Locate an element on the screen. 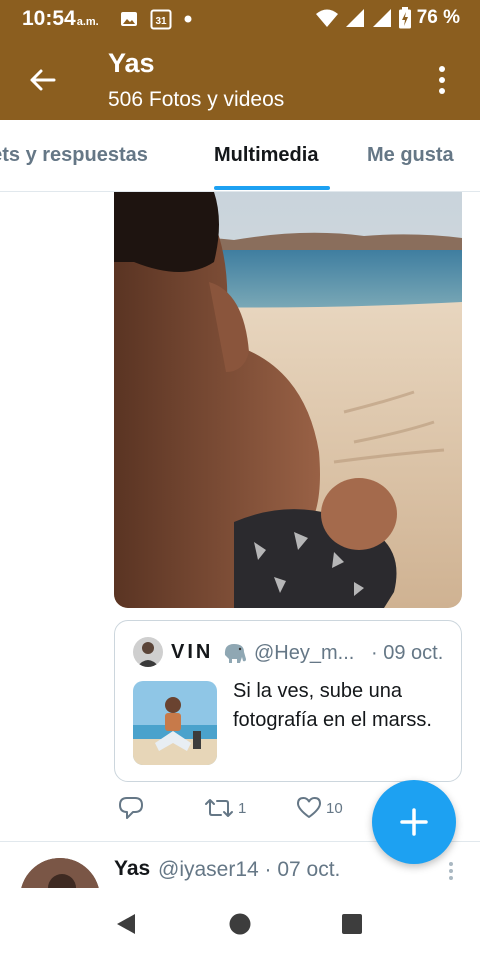  quoted-photo is located at coordinates (175, 723).